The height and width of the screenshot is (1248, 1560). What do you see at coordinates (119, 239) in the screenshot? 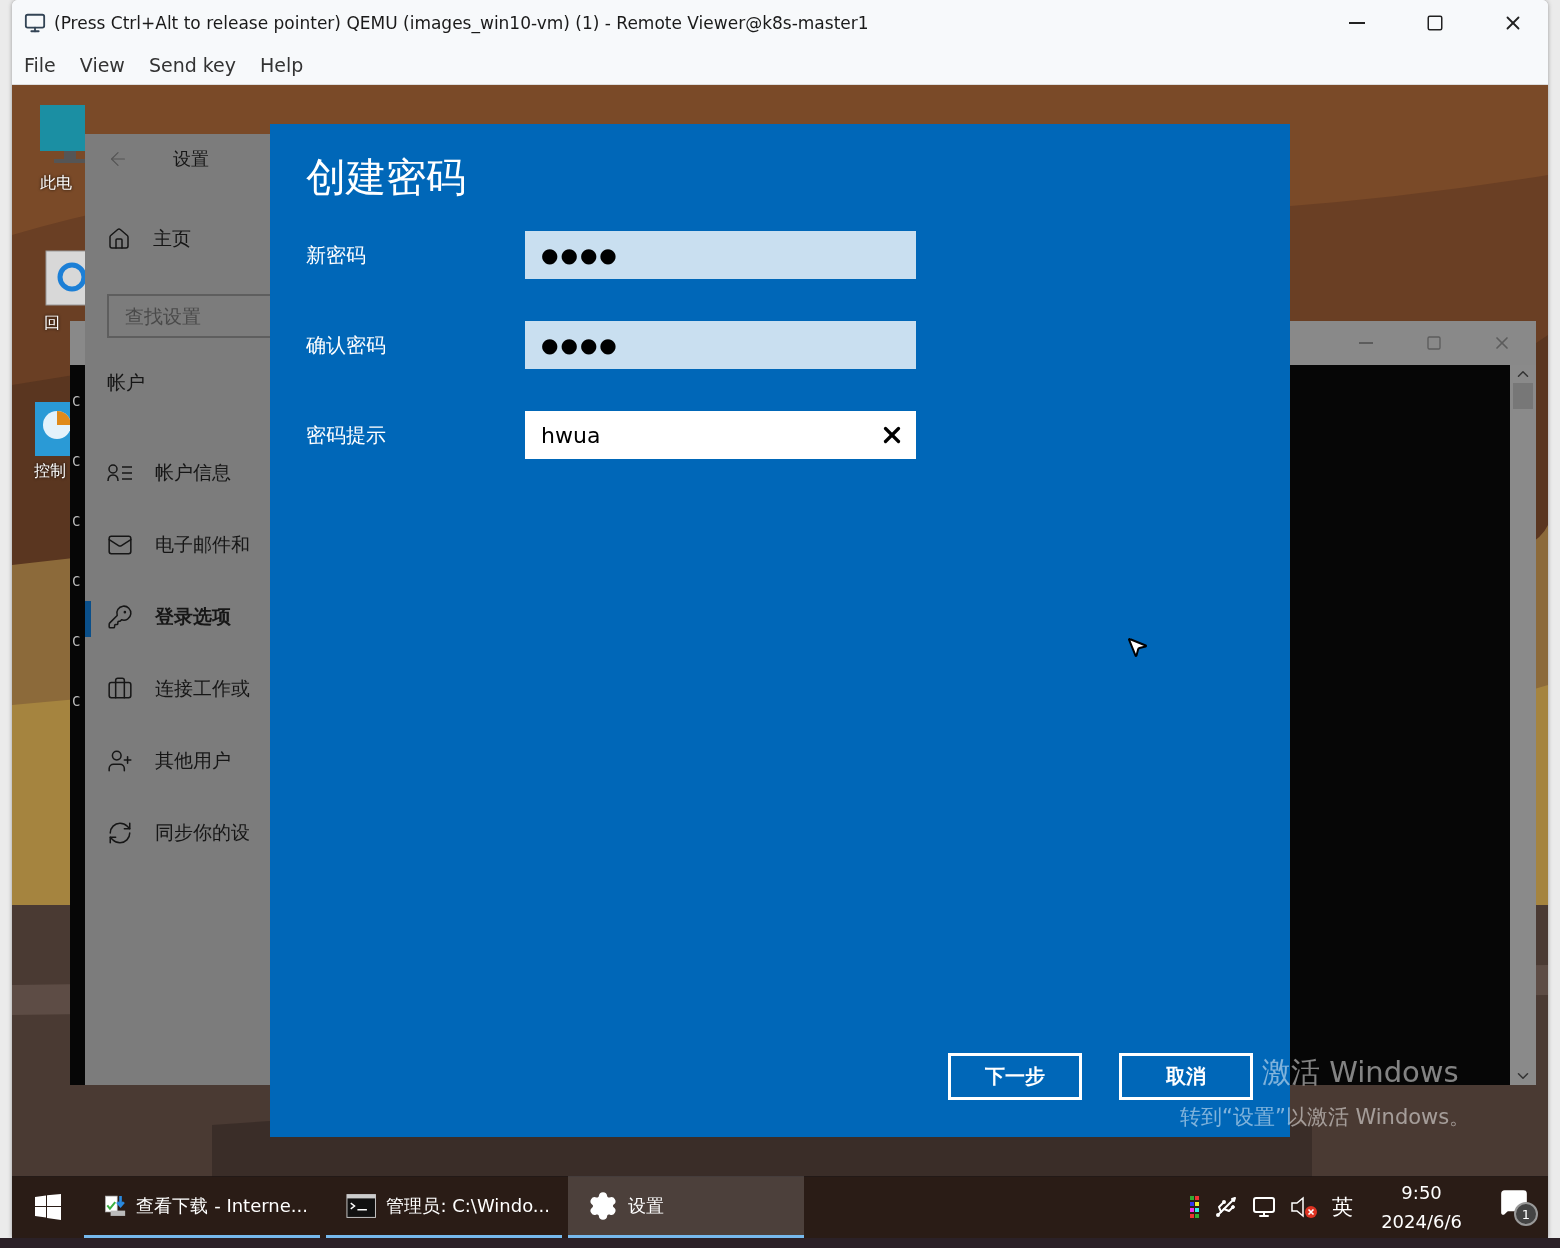
I see `home-icon` at bounding box center [119, 239].